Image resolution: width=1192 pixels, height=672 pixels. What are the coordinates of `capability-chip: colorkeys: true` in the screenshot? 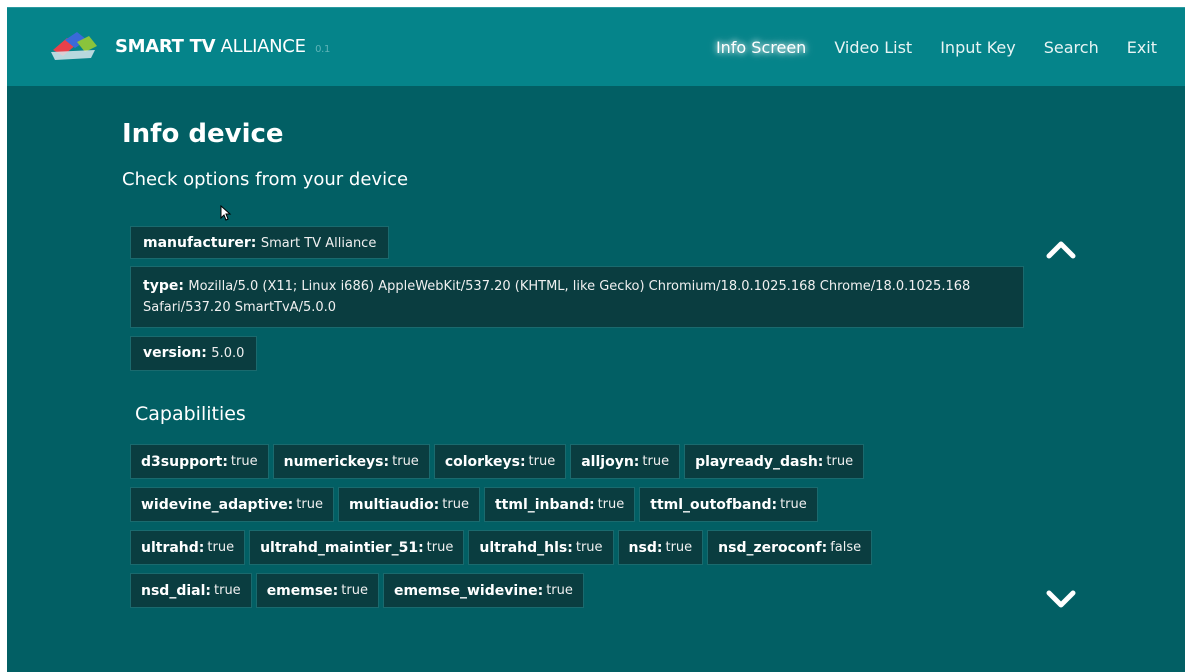 It's located at (500, 461).